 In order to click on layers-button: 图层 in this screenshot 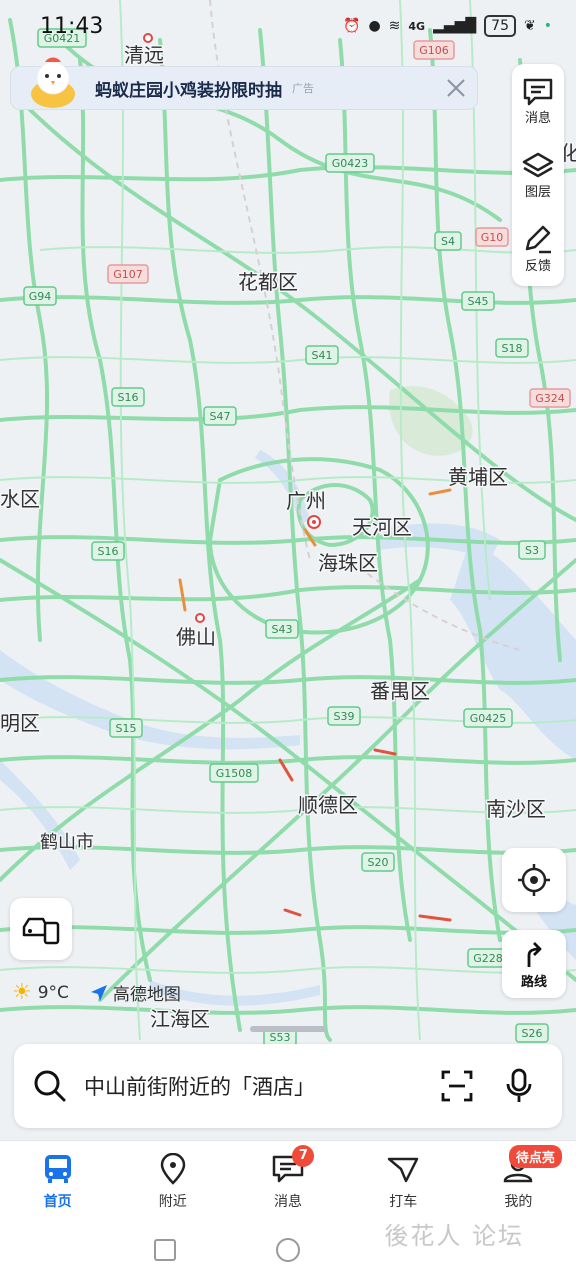, I will do `click(538, 175)`.